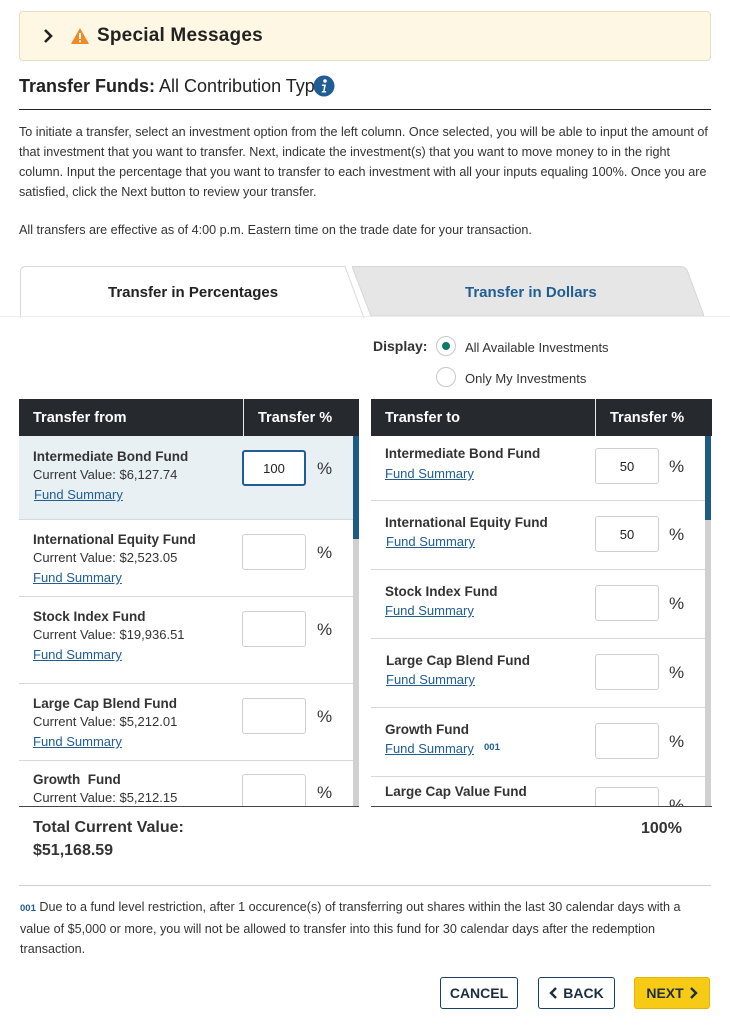 The image size is (730, 1028). I want to click on from-row-growth: Growth Fund Current Value: $5,212.15 %, so click(186, 783).